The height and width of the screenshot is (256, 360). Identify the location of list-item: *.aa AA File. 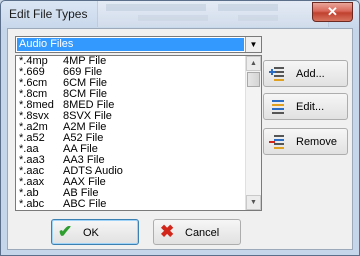
(130, 149).